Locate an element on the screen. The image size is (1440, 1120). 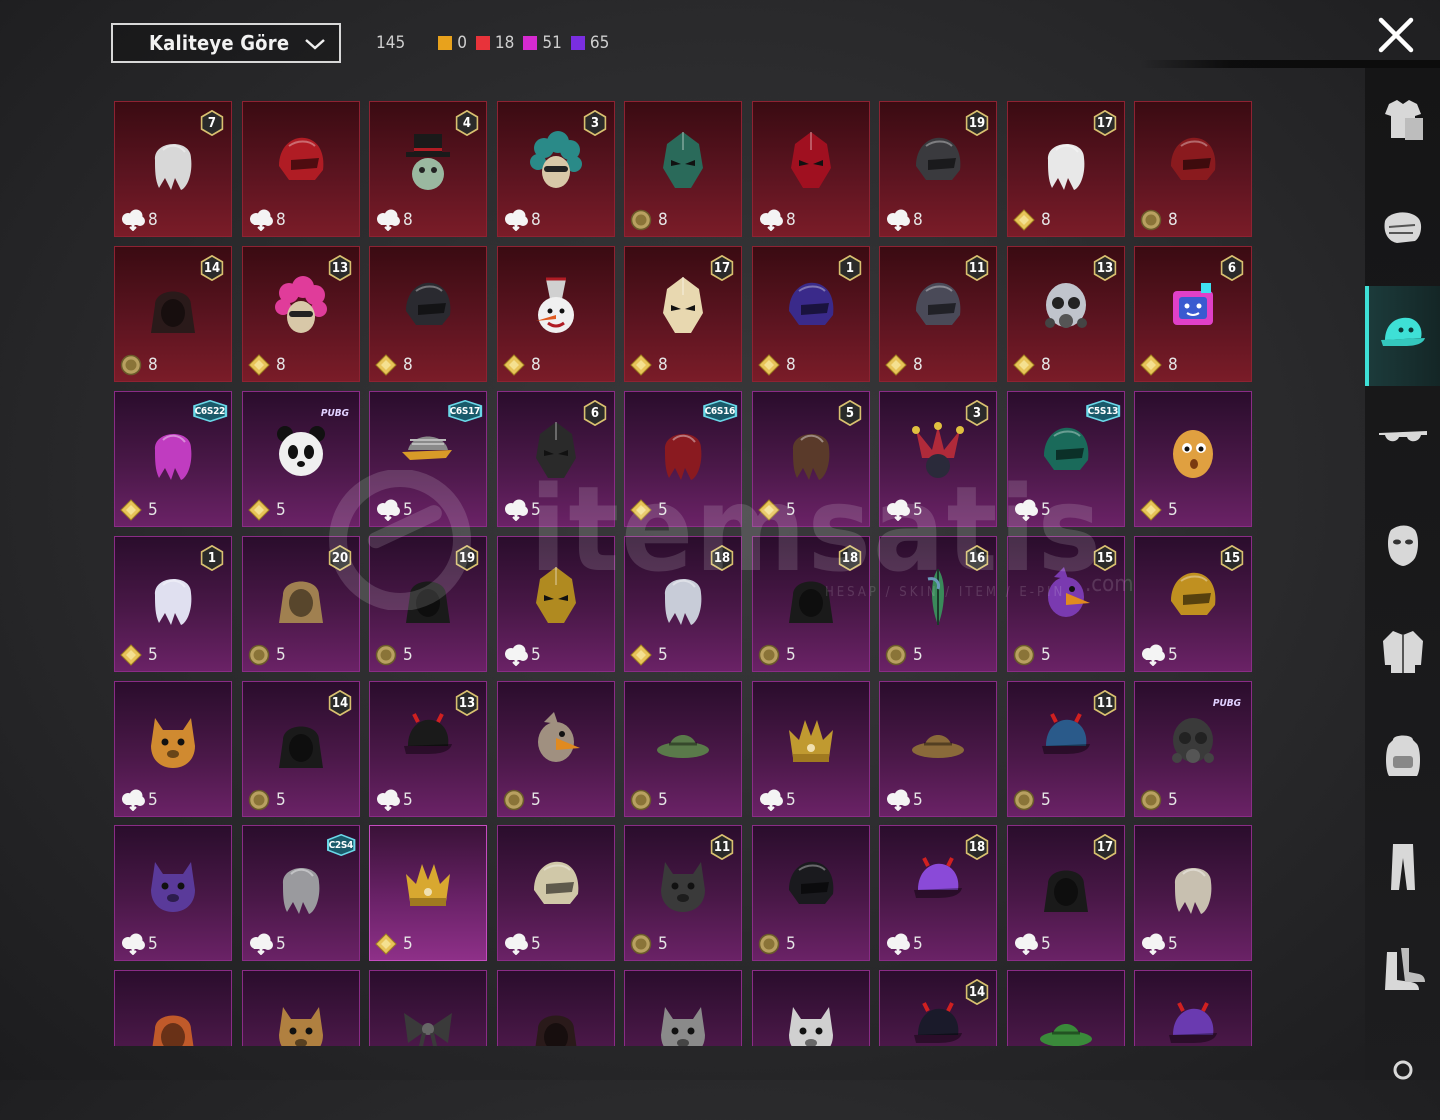
item-card: 14 5 is located at coordinates (301, 749).